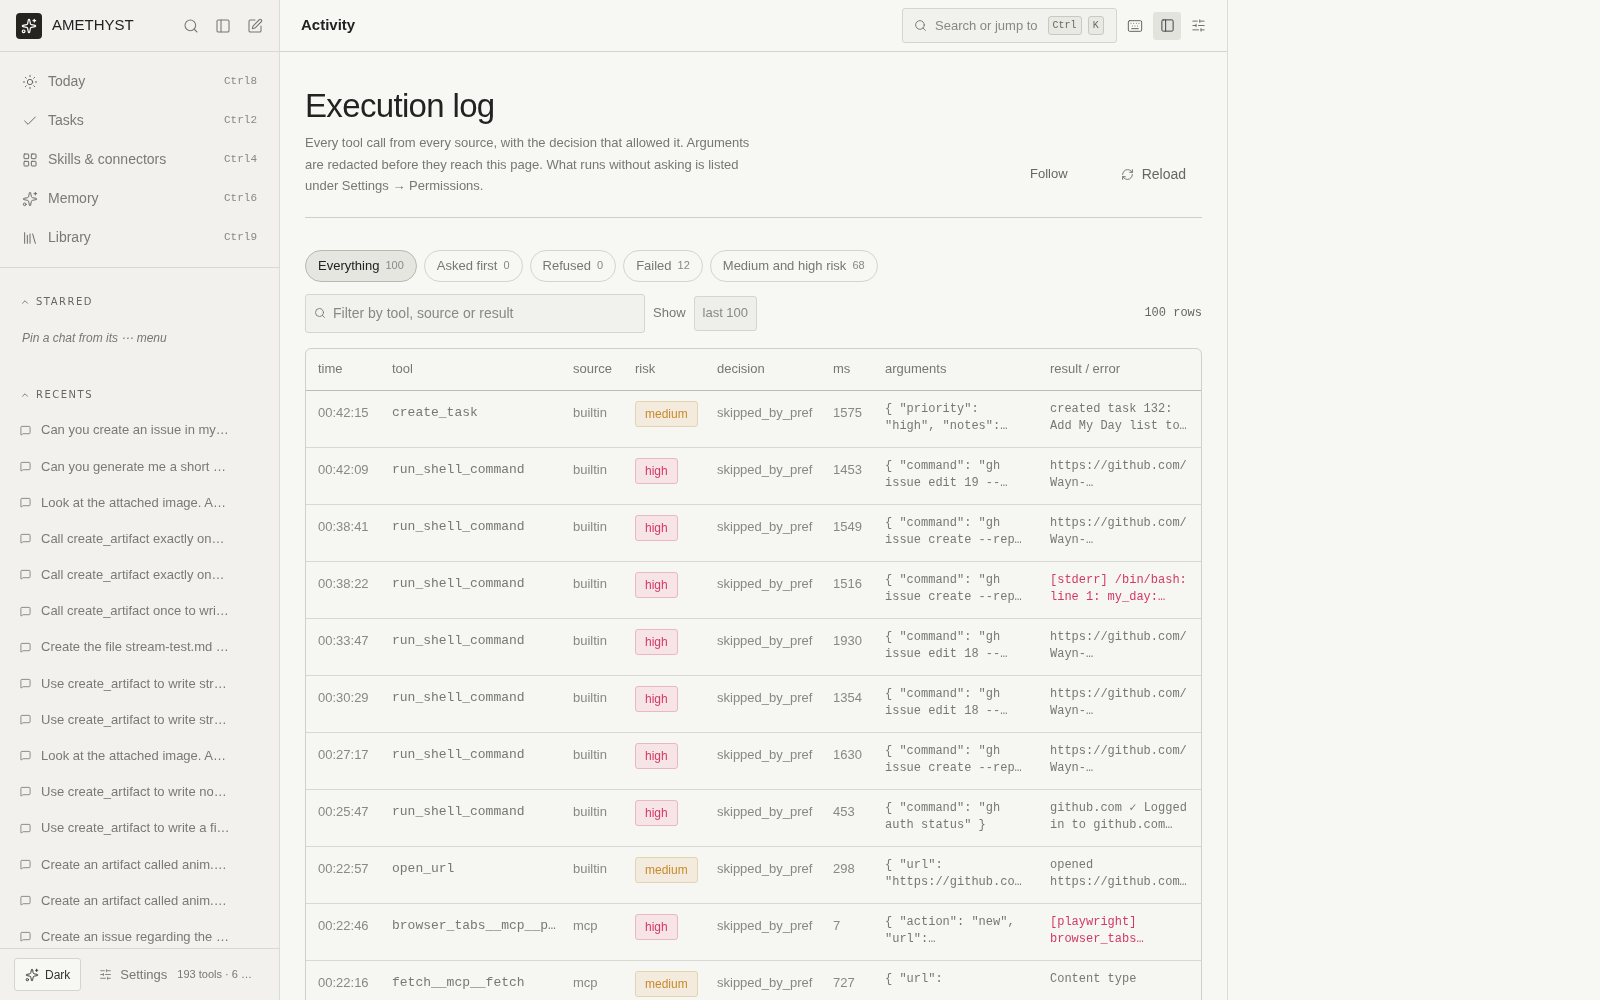  What do you see at coordinates (1135, 25) in the screenshot?
I see `keyboard-icon` at bounding box center [1135, 25].